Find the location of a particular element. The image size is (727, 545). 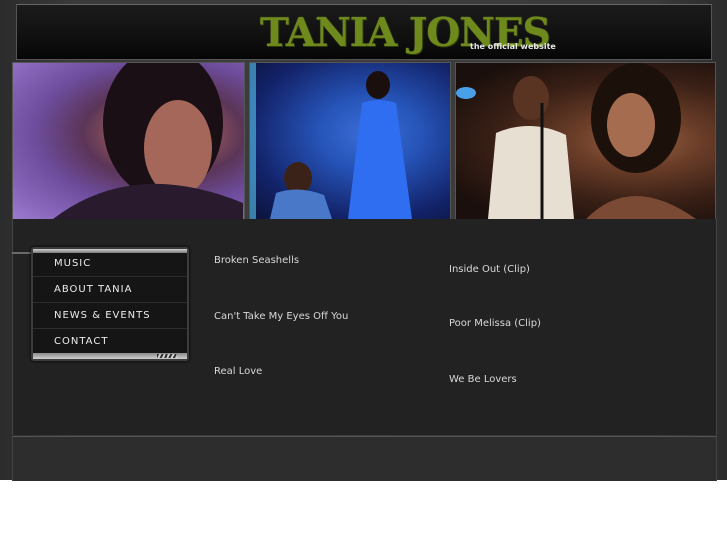

menu-bottom-bar is located at coordinates (110, 356).